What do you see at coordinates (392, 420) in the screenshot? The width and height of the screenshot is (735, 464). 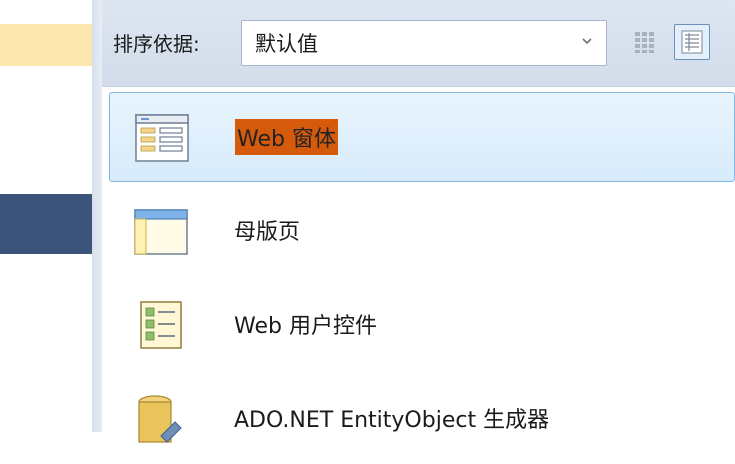 I see `template-label: ADO.NET EntityObject 生成器` at bounding box center [392, 420].